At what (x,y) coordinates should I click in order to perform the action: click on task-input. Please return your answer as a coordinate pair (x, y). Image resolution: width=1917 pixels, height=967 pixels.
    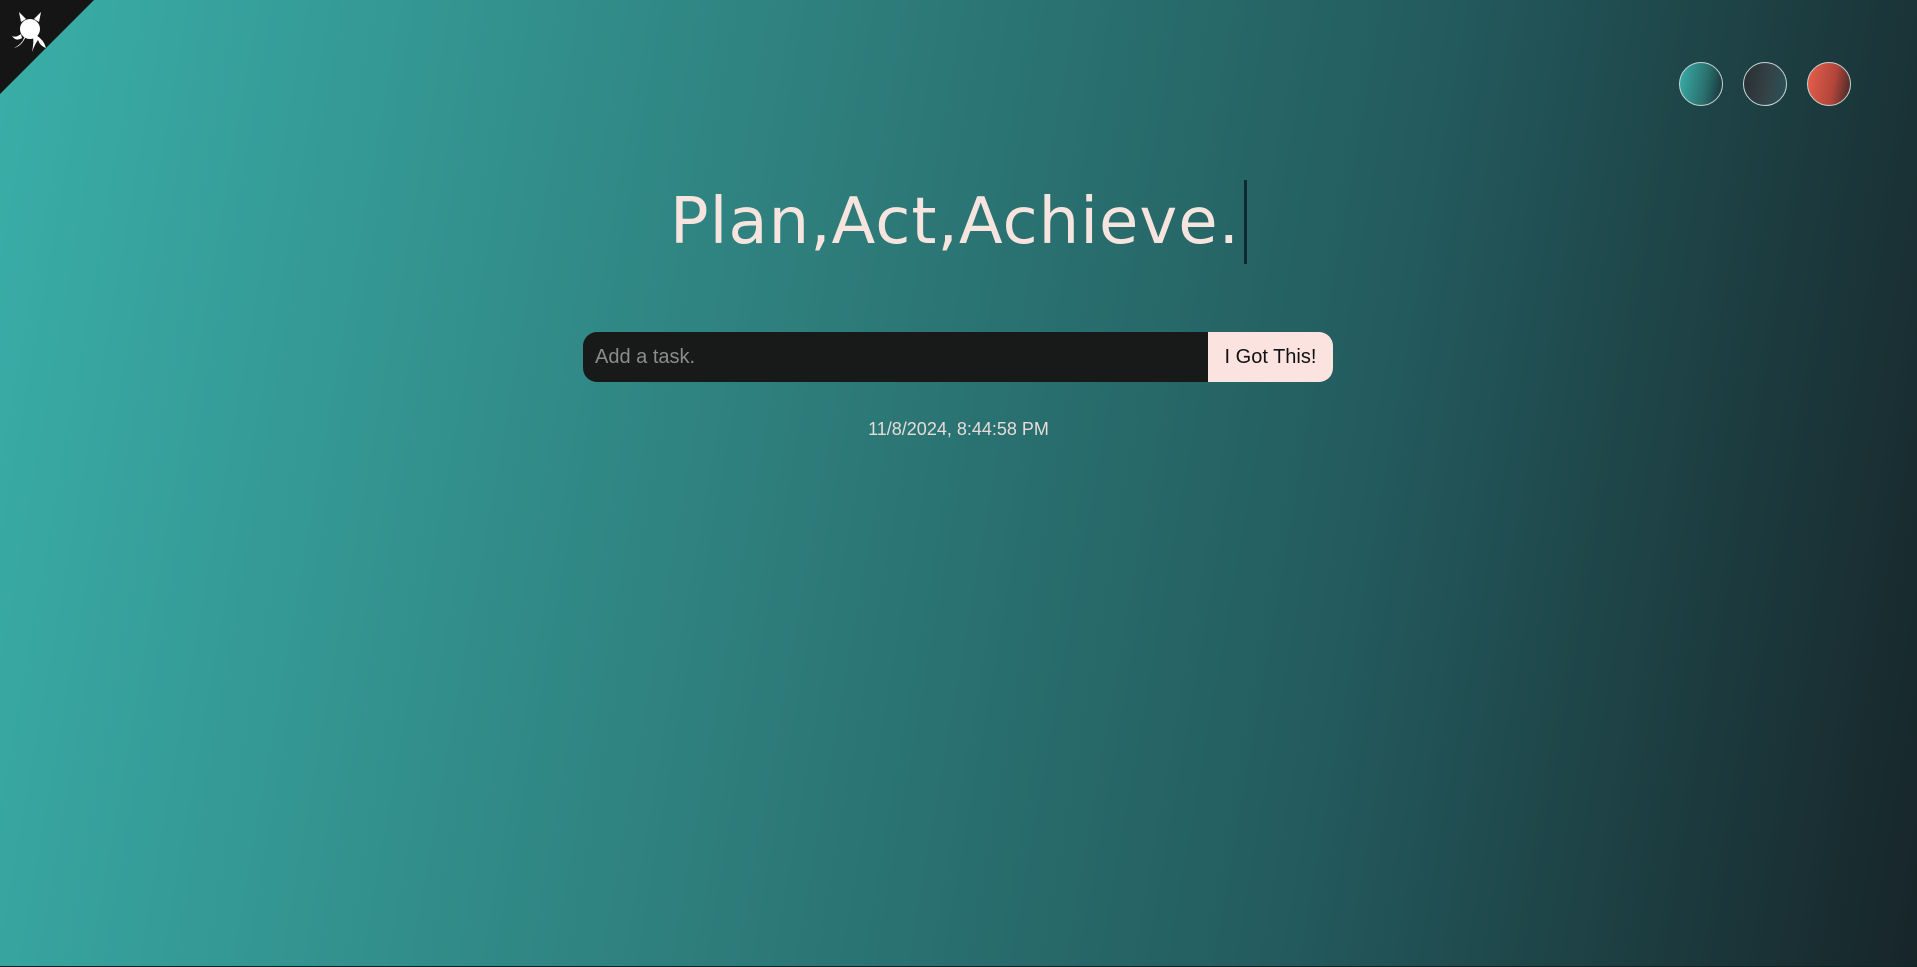
    Looking at the image, I should click on (895, 357).